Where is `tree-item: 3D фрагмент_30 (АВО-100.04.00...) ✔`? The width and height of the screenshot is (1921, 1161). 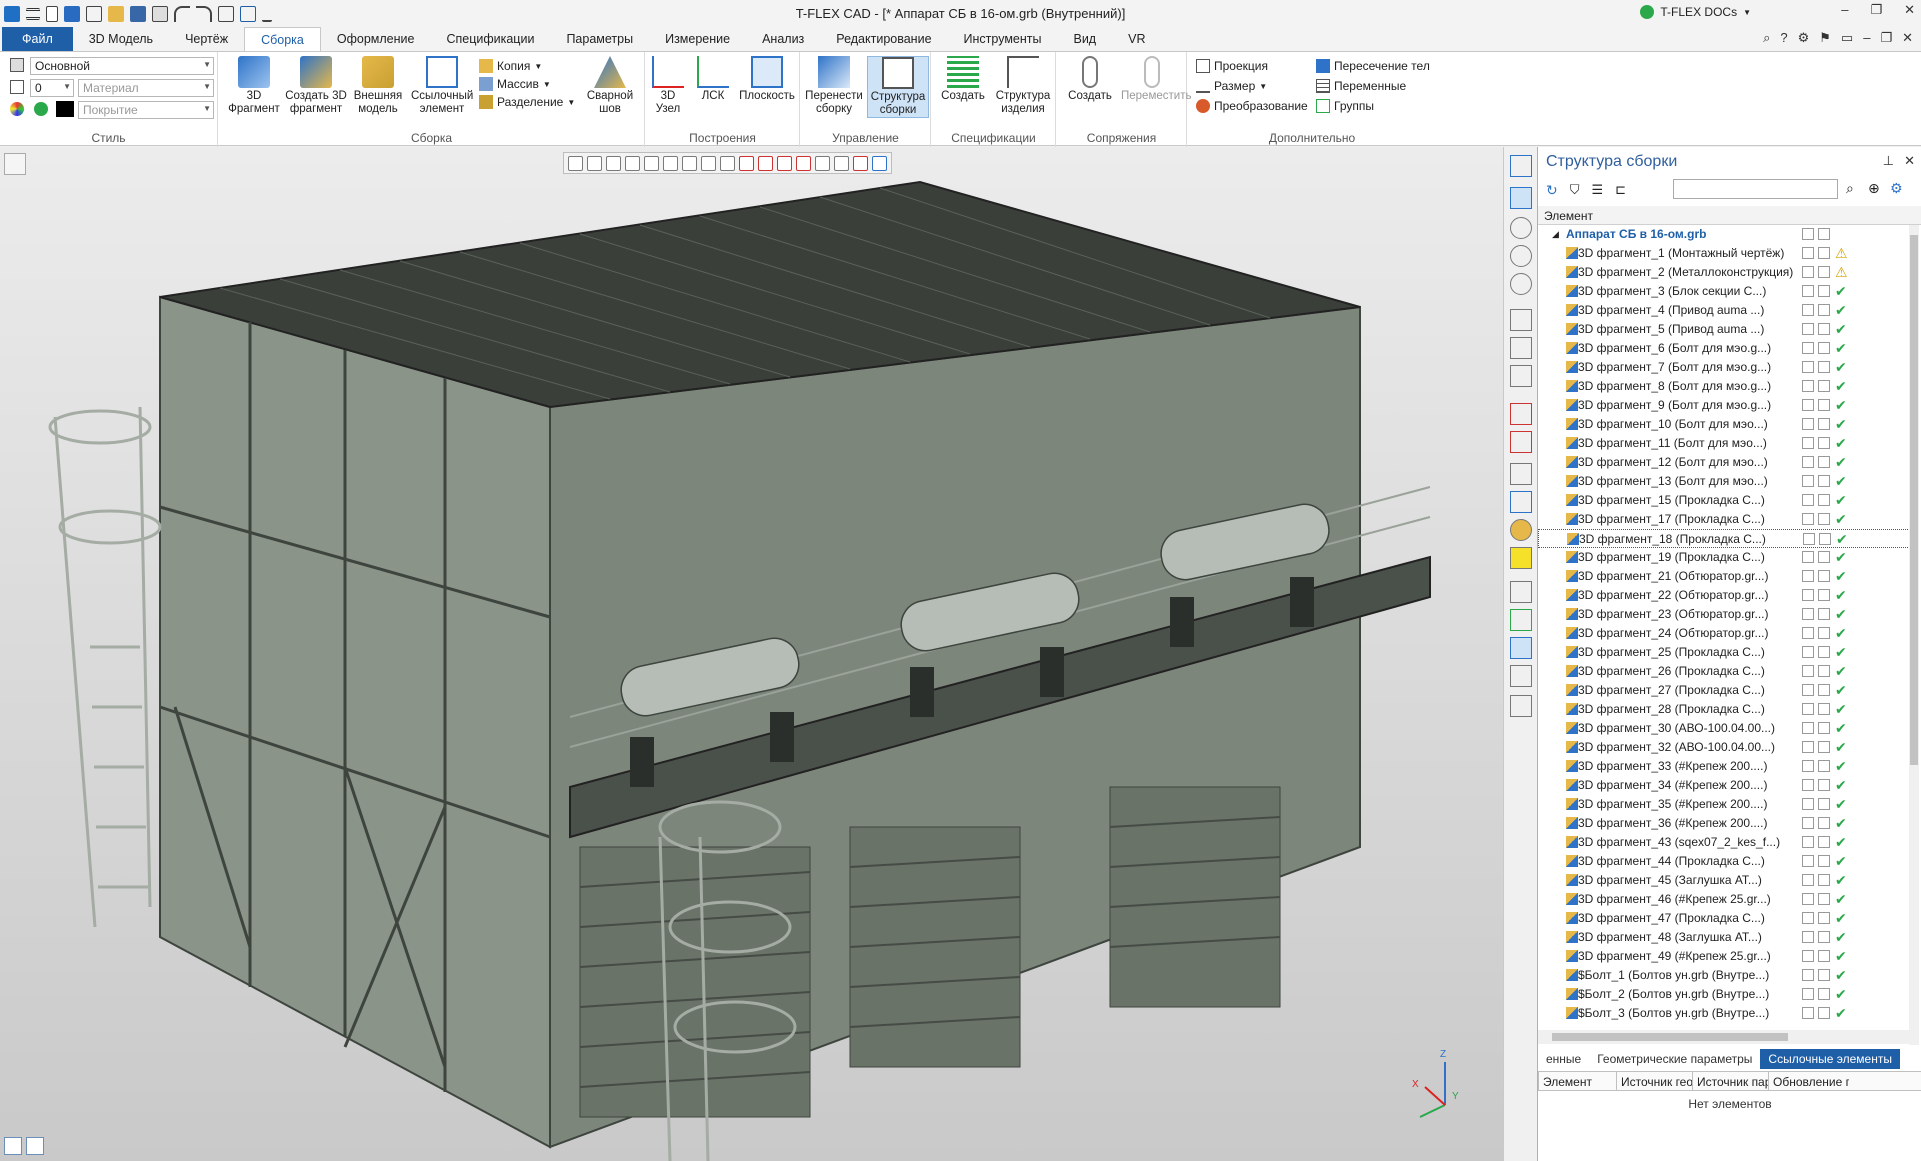
tree-item: 3D фрагмент_30 (АВО-100.04.00...) ✔ is located at coordinates (1724, 728).